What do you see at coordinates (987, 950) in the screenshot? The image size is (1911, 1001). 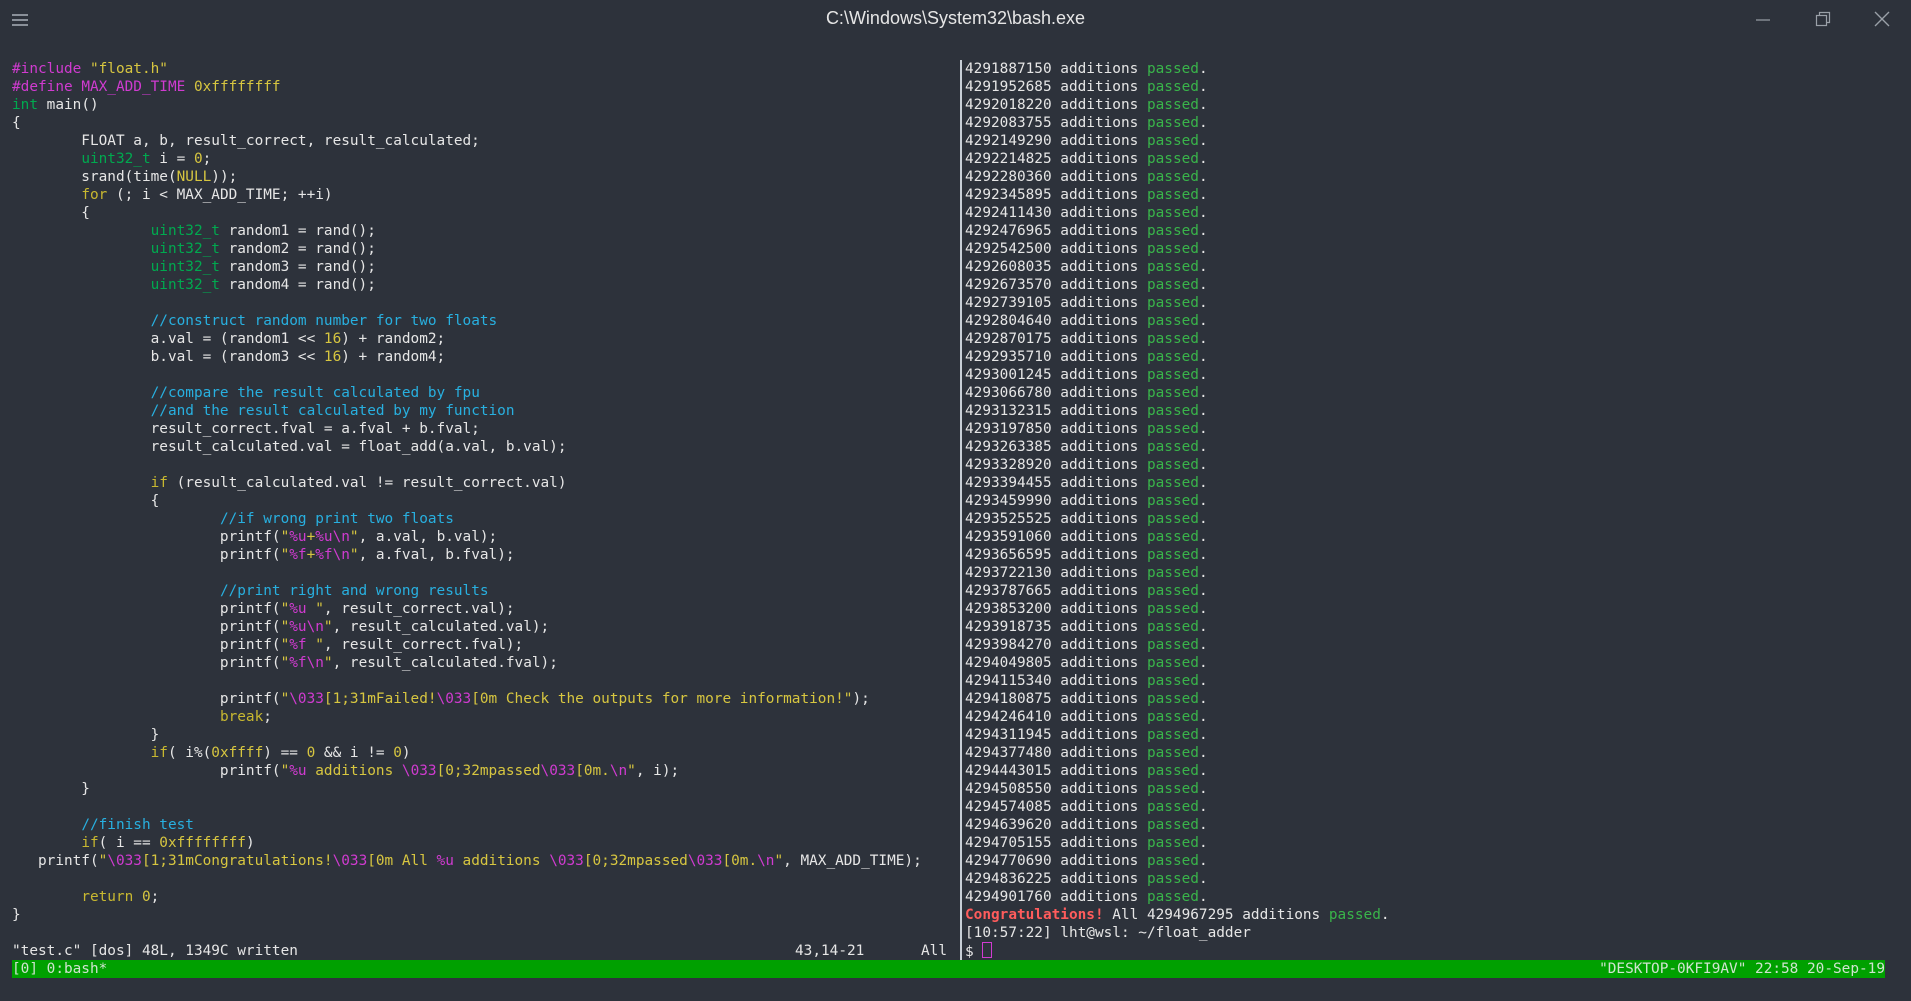 I see `terminal-cursor` at bounding box center [987, 950].